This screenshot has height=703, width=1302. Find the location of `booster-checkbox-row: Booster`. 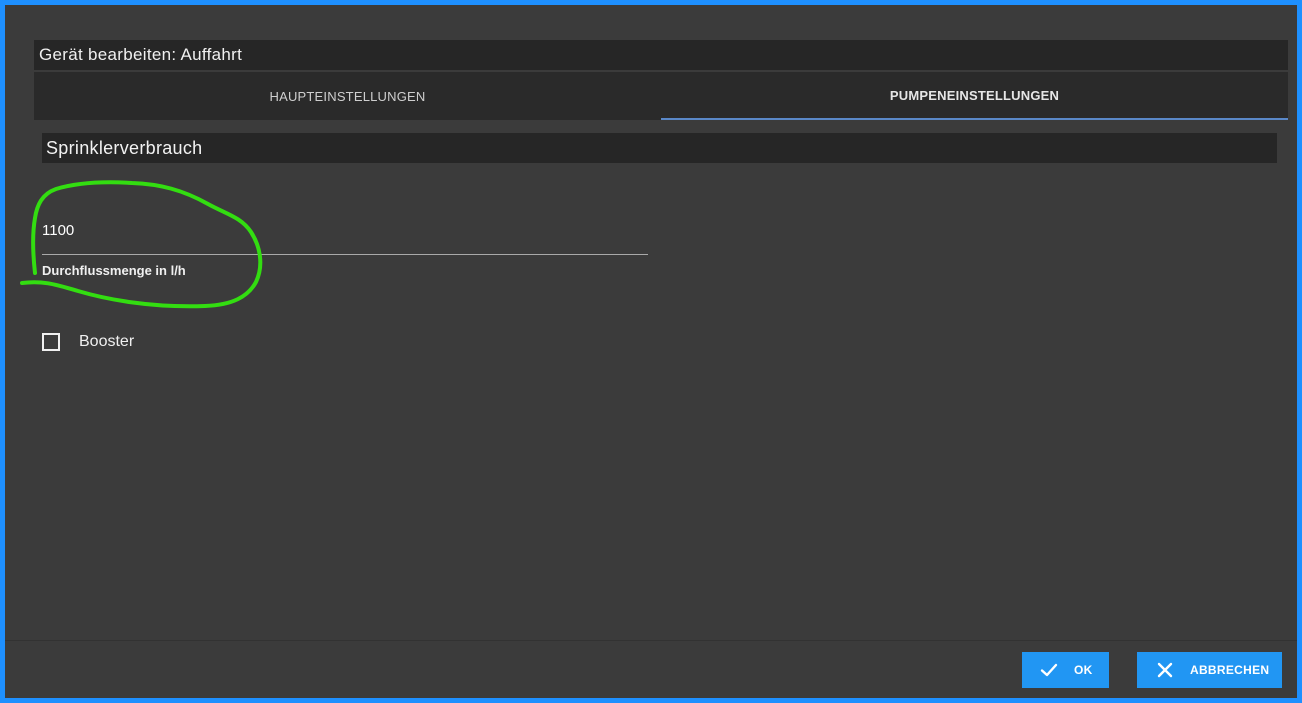

booster-checkbox-row: Booster is located at coordinates (88, 342).